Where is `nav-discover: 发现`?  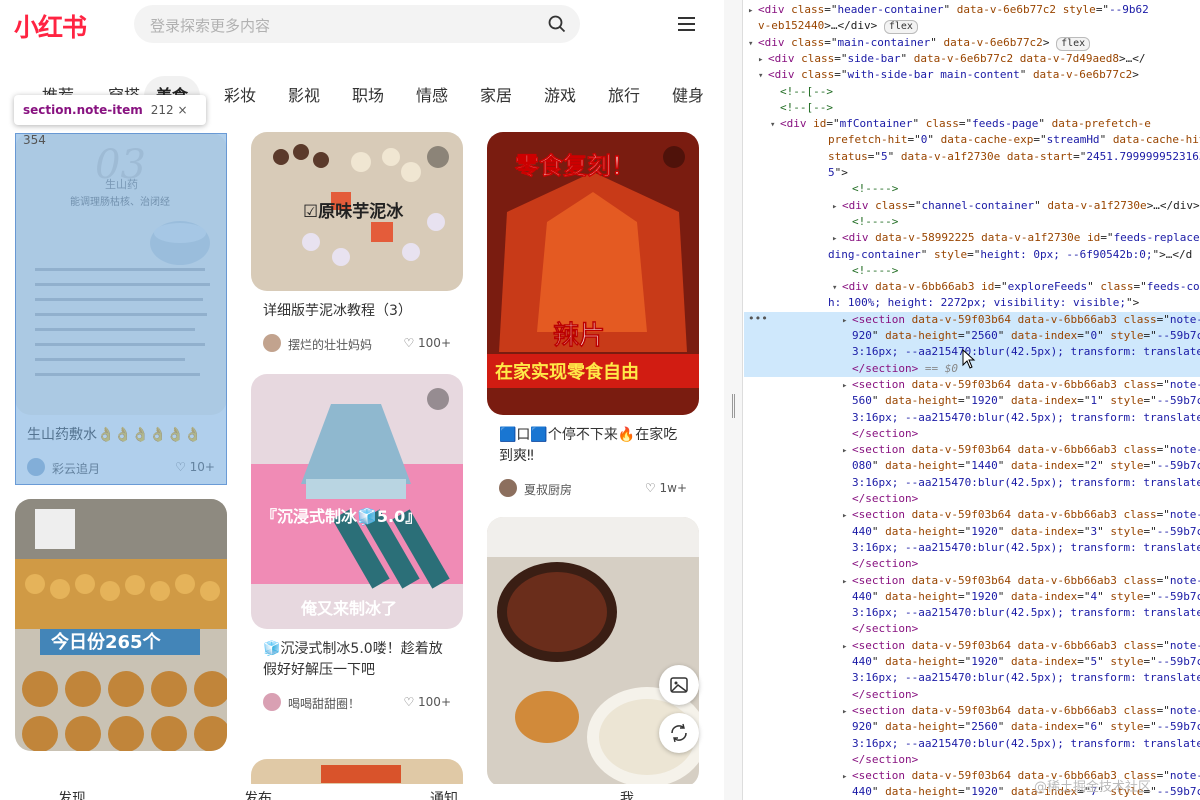 nav-discover: 发现 is located at coordinates (72, 794).